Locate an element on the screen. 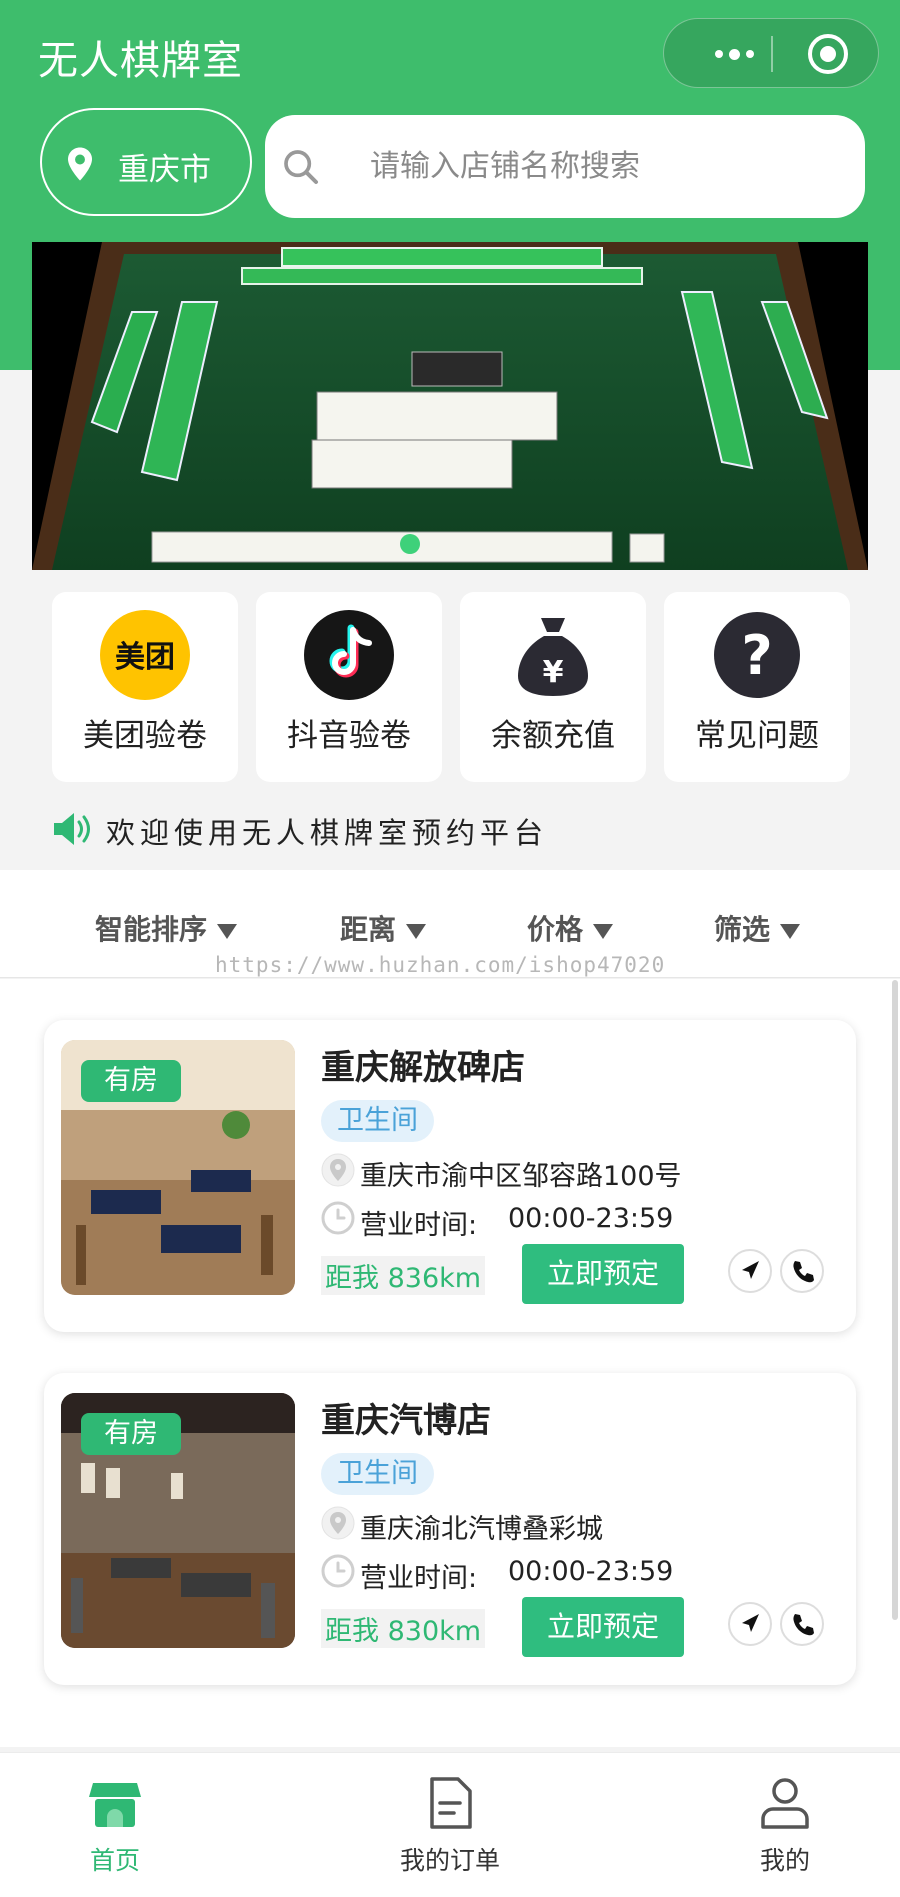 This screenshot has height=1897, width=900. quick-link-label: 余额充值 is located at coordinates (553, 736).